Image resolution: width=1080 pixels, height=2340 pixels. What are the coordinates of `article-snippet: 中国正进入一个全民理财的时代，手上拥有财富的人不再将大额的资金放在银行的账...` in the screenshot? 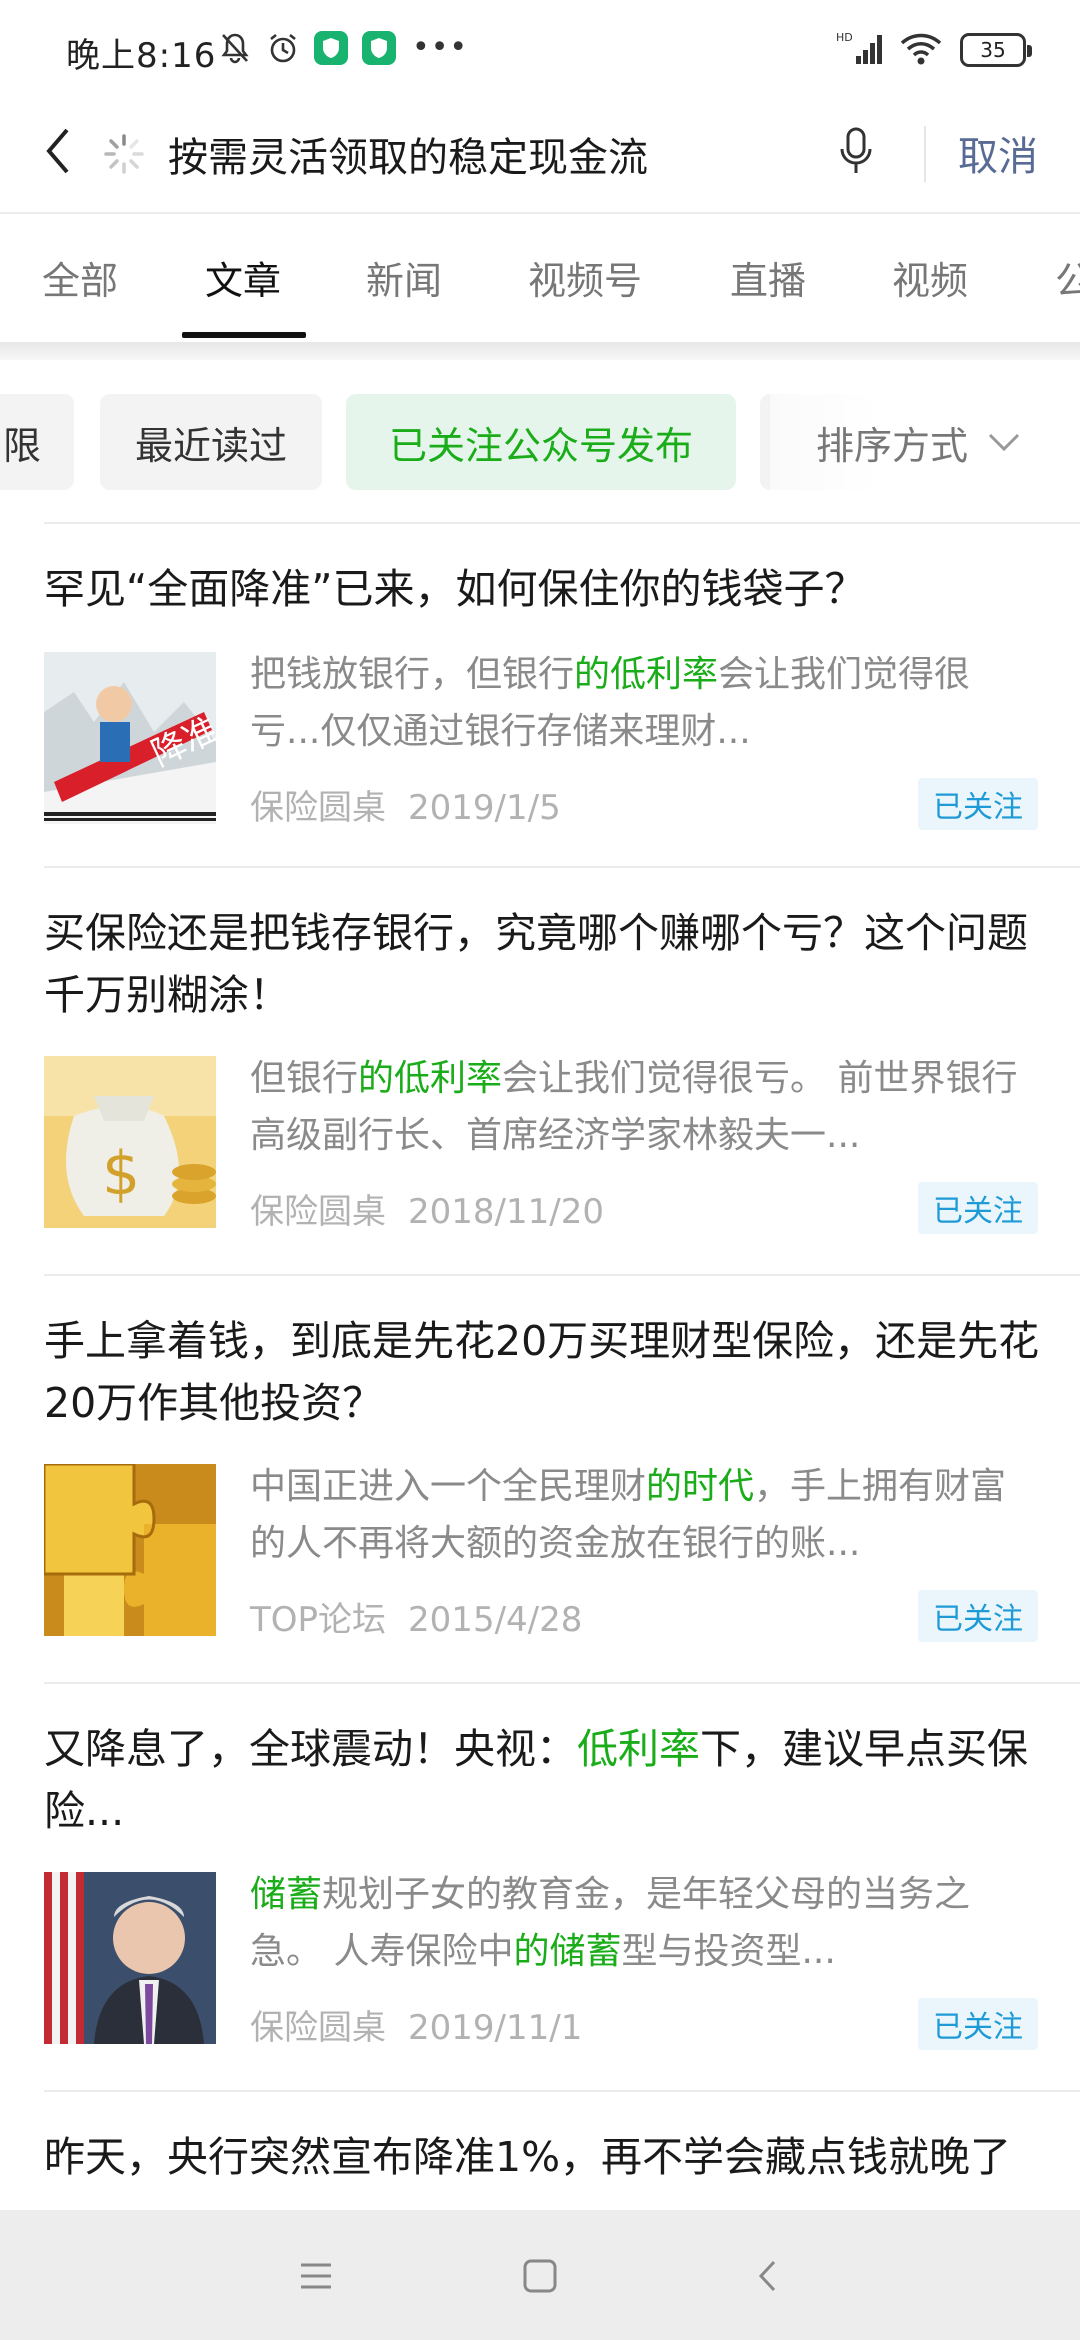 It's located at (628, 1515).